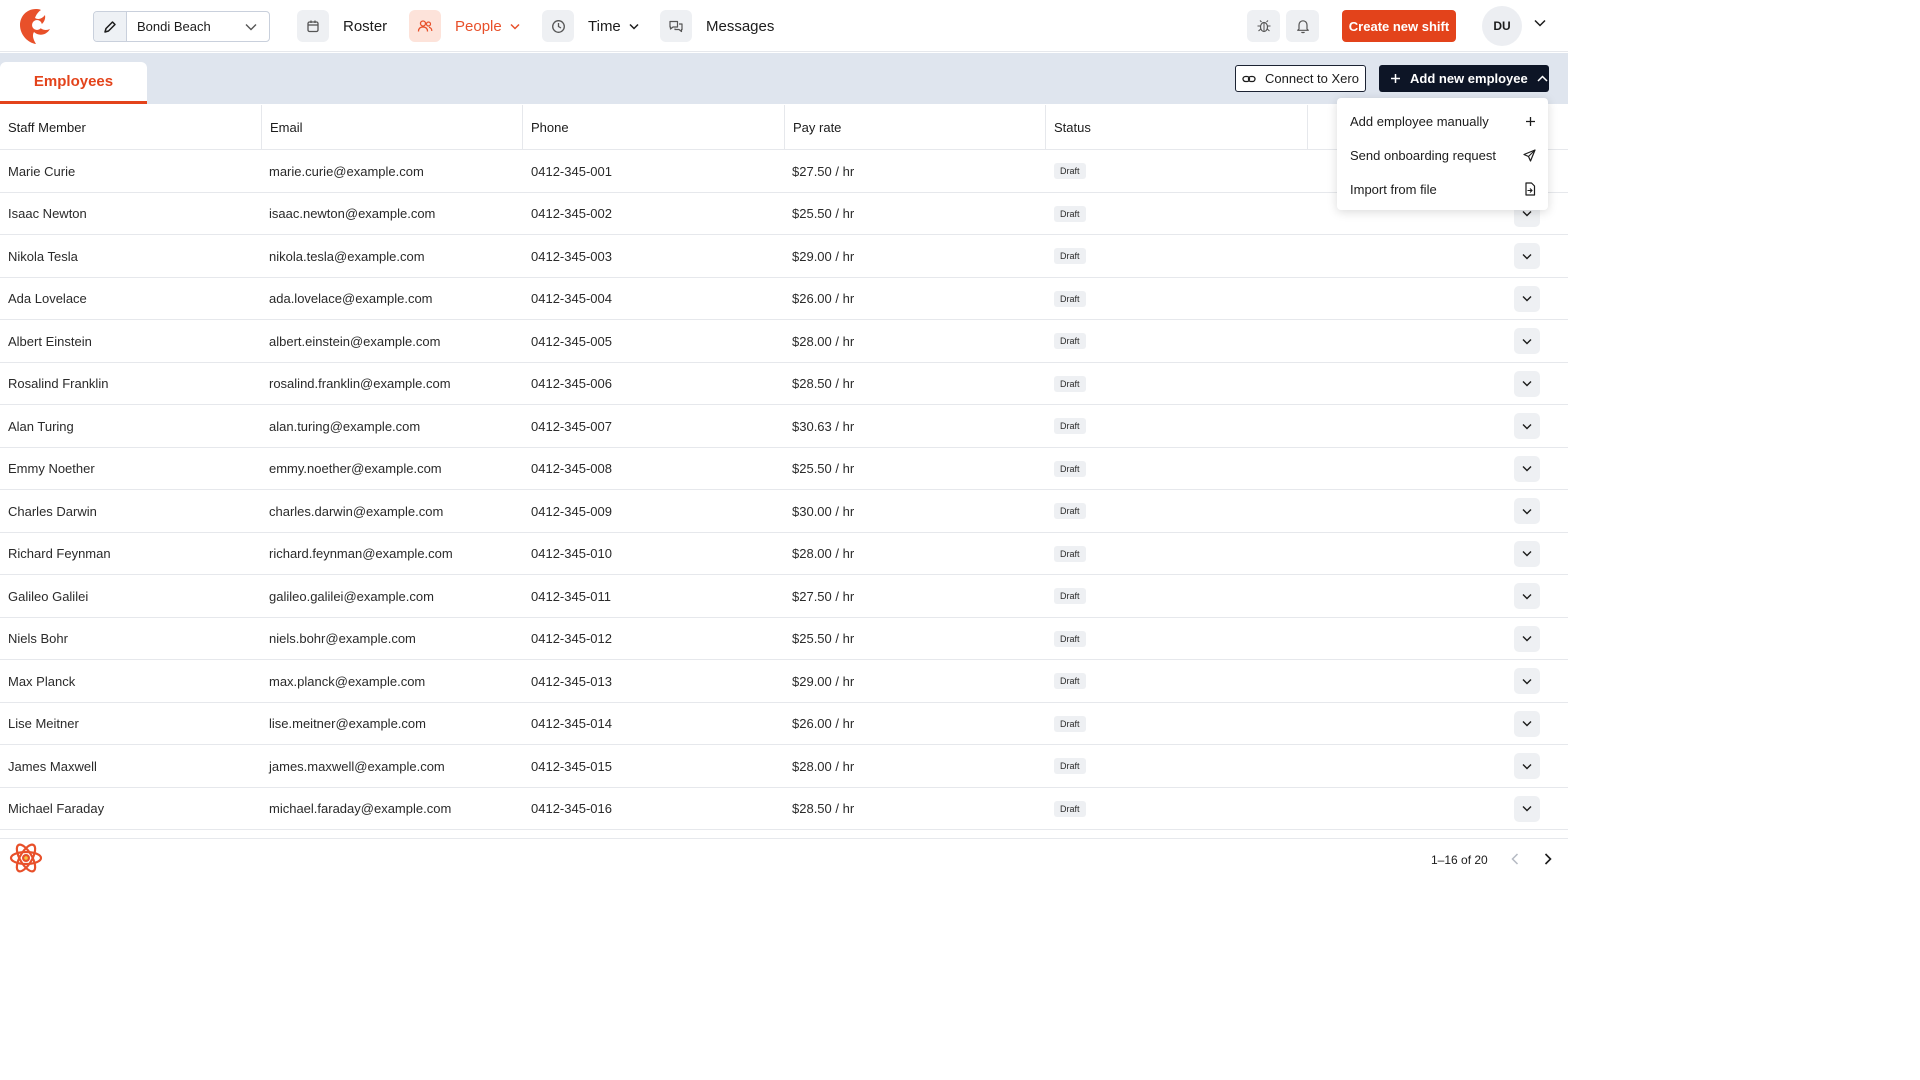 This screenshot has width=1920, height=1080. Describe the element at coordinates (571, 468) in the screenshot. I see `phone-cell: 0412-345-008` at that location.